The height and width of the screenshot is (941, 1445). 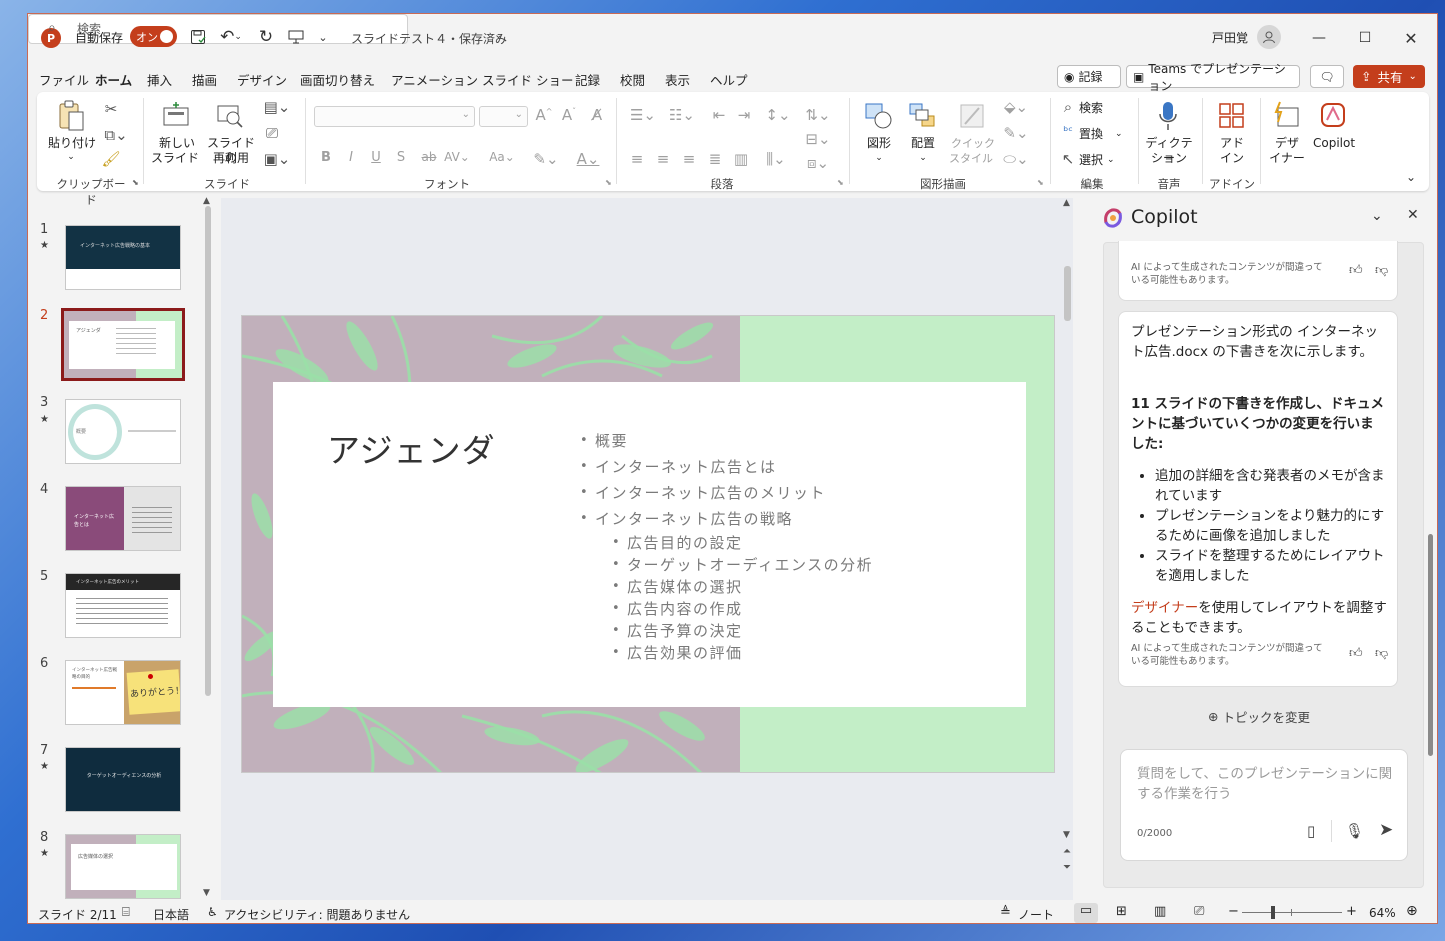 What do you see at coordinates (818, 163) in the screenshot?
I see `smartart-icon: ⧈⌄` at bounding box center [818, 163].